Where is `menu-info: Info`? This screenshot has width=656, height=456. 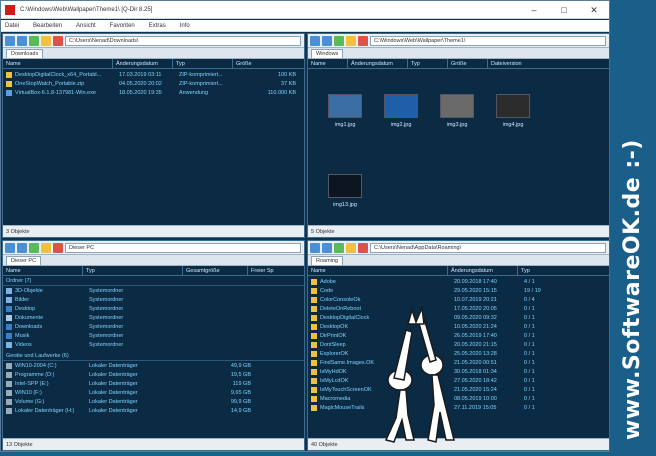 menu-info: Info is located at coordinates (185, 26).